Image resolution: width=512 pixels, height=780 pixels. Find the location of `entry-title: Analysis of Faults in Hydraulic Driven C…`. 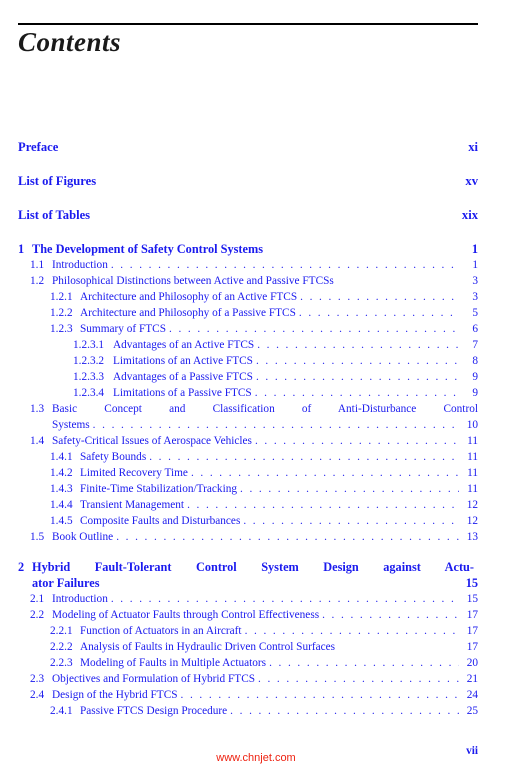

entry-title: Analysis of Faults in Hydraulic Driven C… is located at coordinates (208, 647).